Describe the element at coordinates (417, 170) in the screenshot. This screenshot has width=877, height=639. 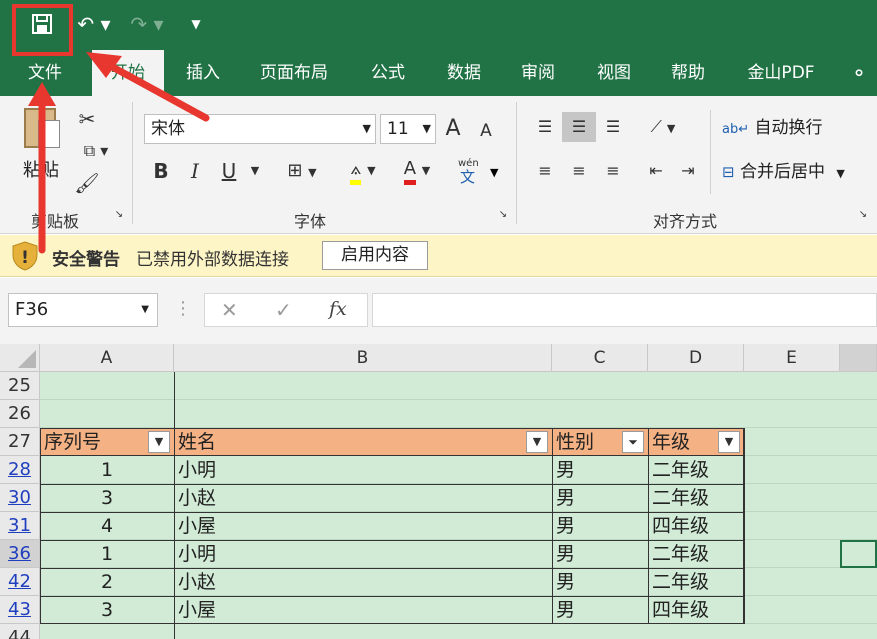
I see `font-color-icon: A ▼` at that location.